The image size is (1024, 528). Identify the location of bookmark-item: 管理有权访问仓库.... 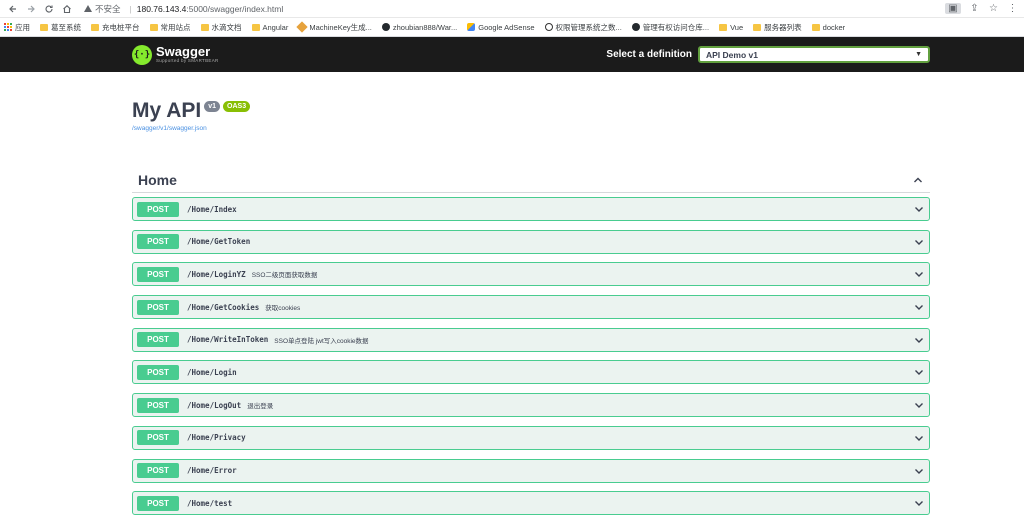
(670, 27).